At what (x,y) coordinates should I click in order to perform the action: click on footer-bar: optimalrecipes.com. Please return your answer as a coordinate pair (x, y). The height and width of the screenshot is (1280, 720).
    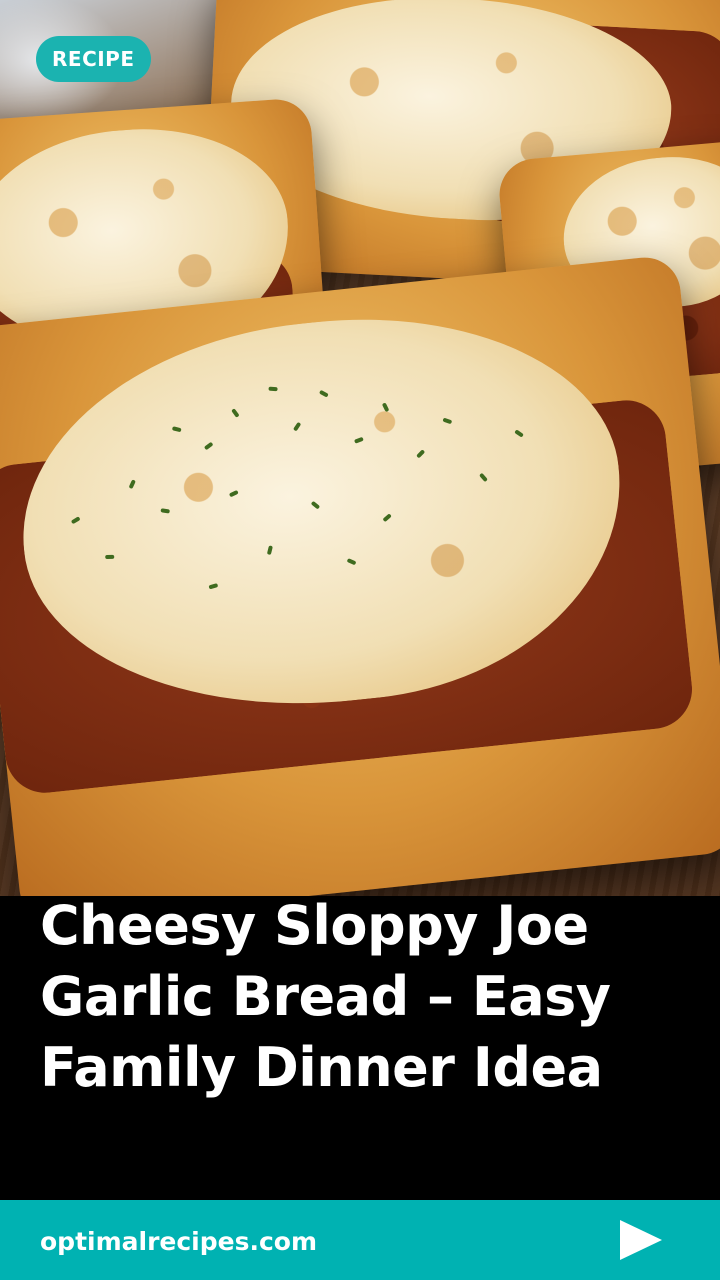
    Looking at the image, I should click on (360, 1240).